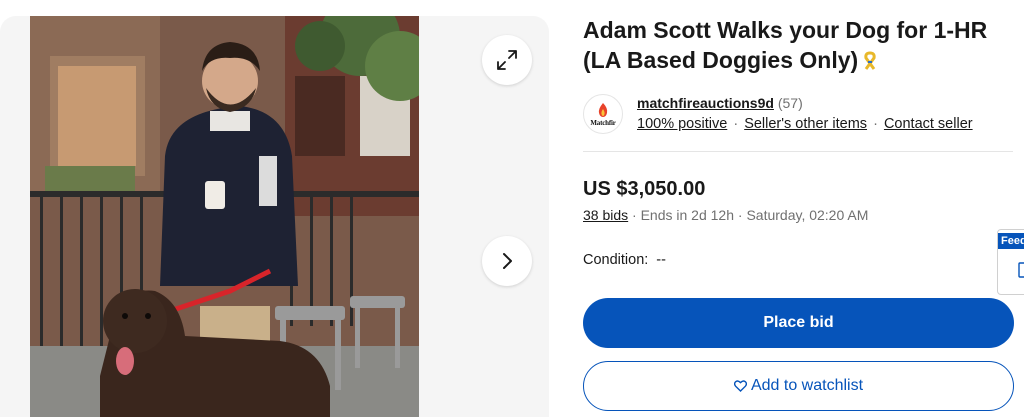 The height and width of the screenshot is (417, 1024). What do you see at coordinates (682, 124) in the screenshot?
I see `seller-positive-link: 100% positive` at bounding box center [682, 124].